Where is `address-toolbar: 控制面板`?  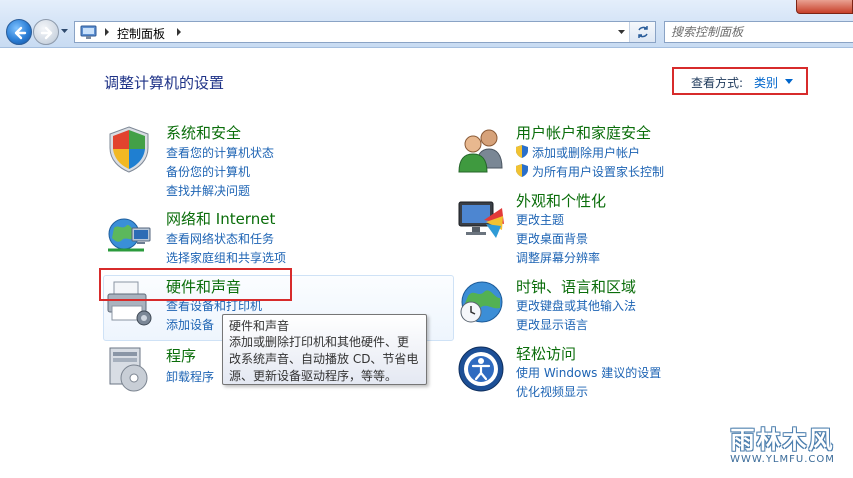 address-toolbar: 控制面板 is located at coordinates (426, 24).